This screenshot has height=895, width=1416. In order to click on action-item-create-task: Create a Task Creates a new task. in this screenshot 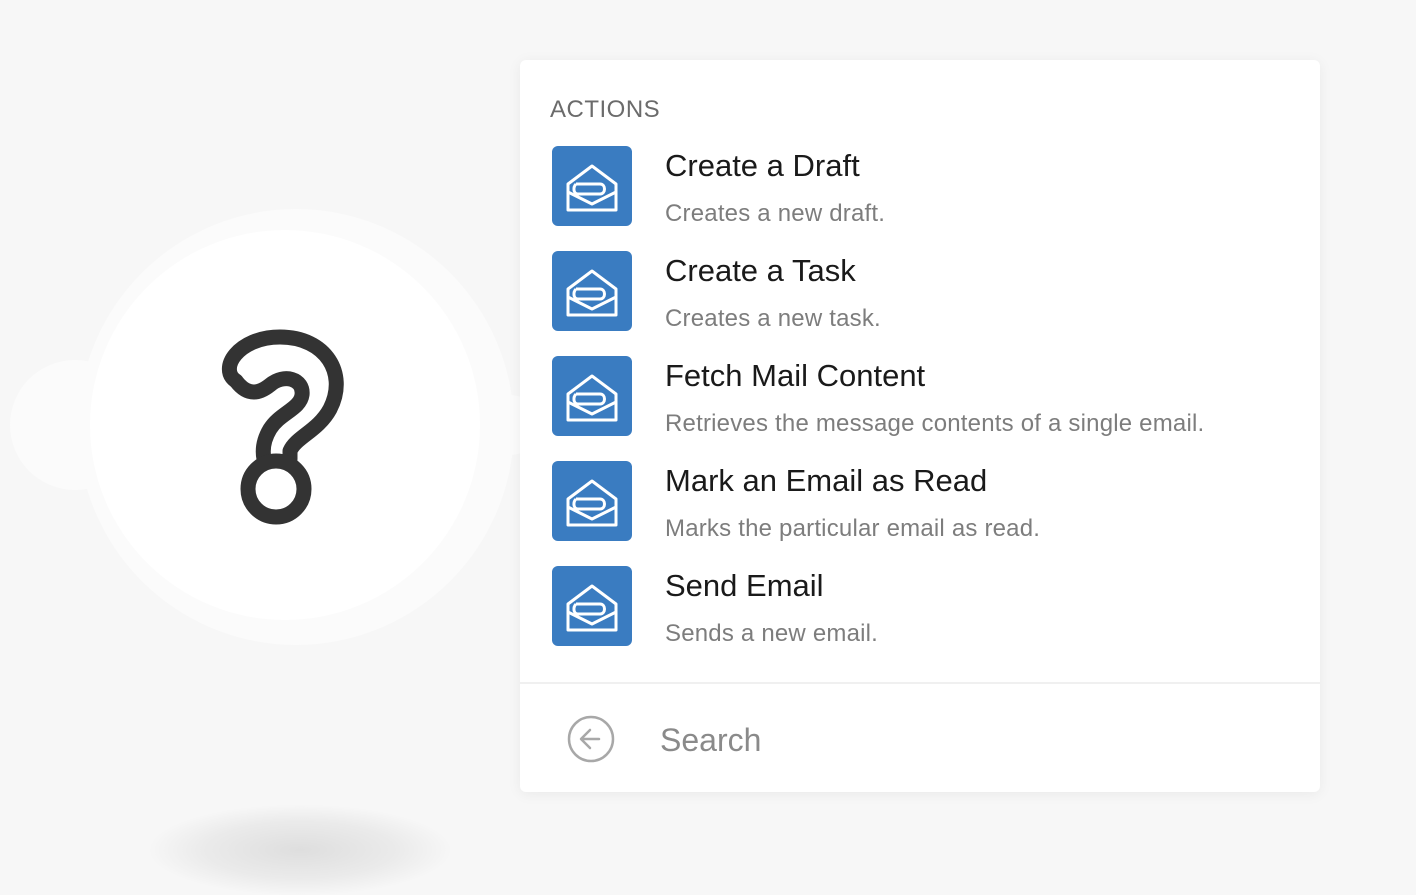, I will do `click(922, 303)`.